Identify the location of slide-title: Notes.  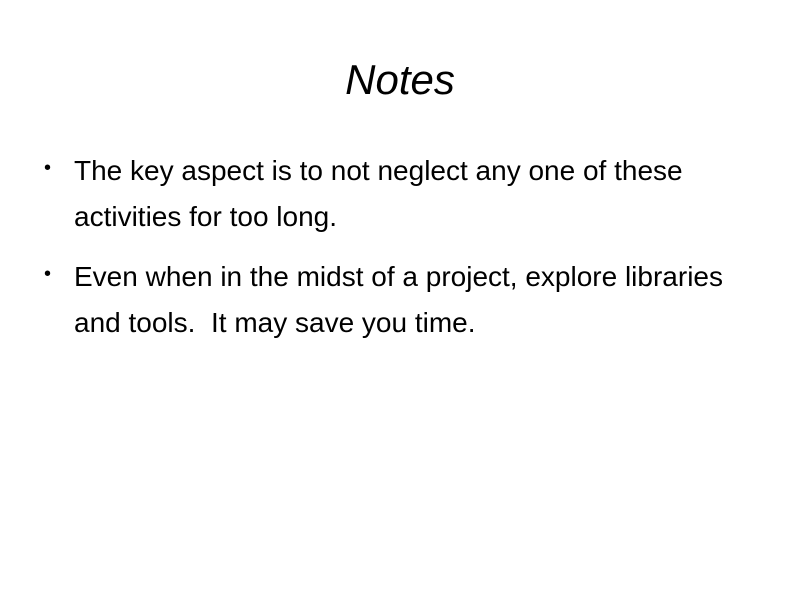
(400, 79).